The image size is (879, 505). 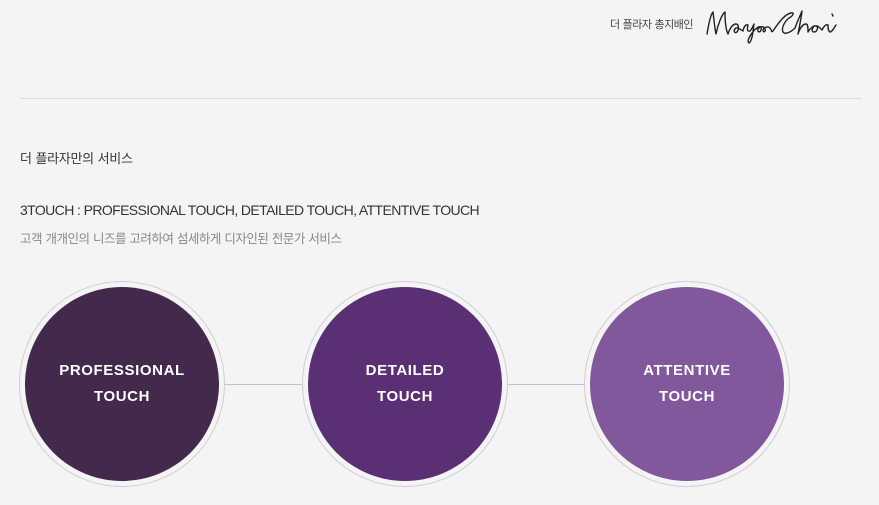 What do you see at coordinates (76, 159) in the screenshot?
I see `section-title: 더 플라자만의 서비스` at bounding box center [76, 159].